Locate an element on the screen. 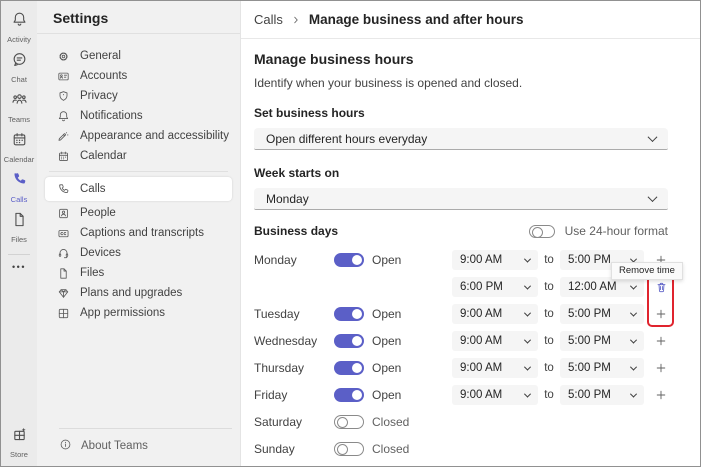  sidebar-item-notifications: Notifications is located at coordinates (138, 116).